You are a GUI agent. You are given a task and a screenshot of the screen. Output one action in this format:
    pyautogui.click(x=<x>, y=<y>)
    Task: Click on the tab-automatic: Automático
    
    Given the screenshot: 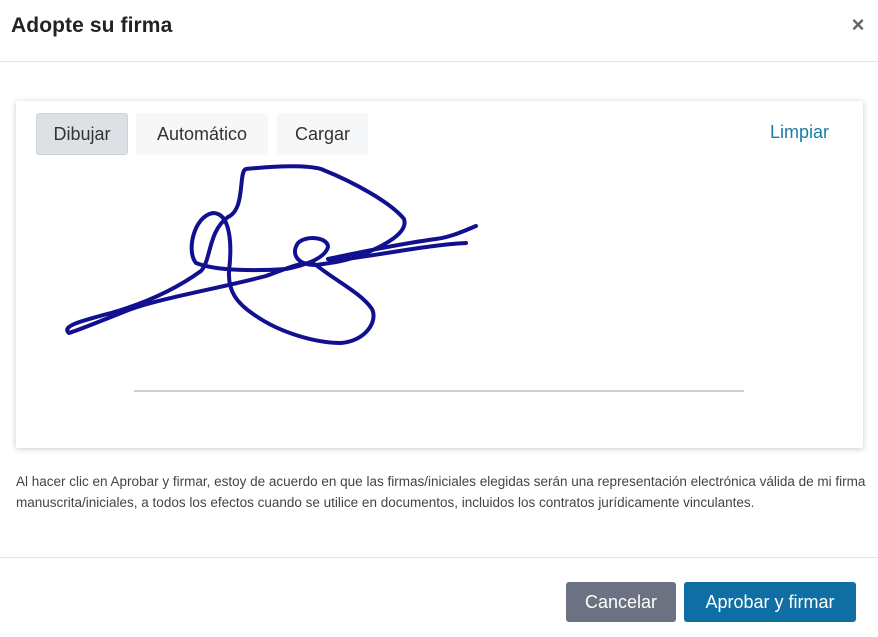 What is the action you would take?
    pyautogui.click(x=202, y=134)
    